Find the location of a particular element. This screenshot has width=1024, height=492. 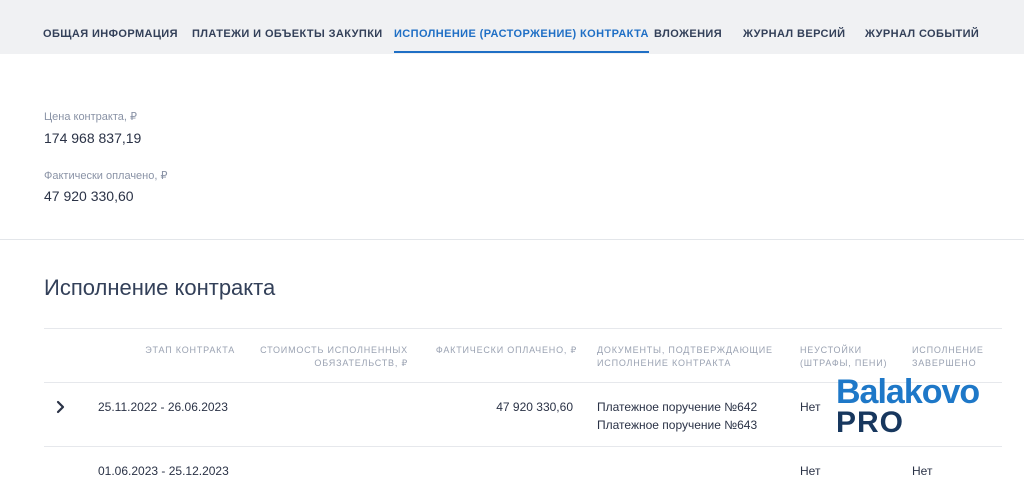

watermark-logo: Balakovo PRO is located at coordinates (911, 407).